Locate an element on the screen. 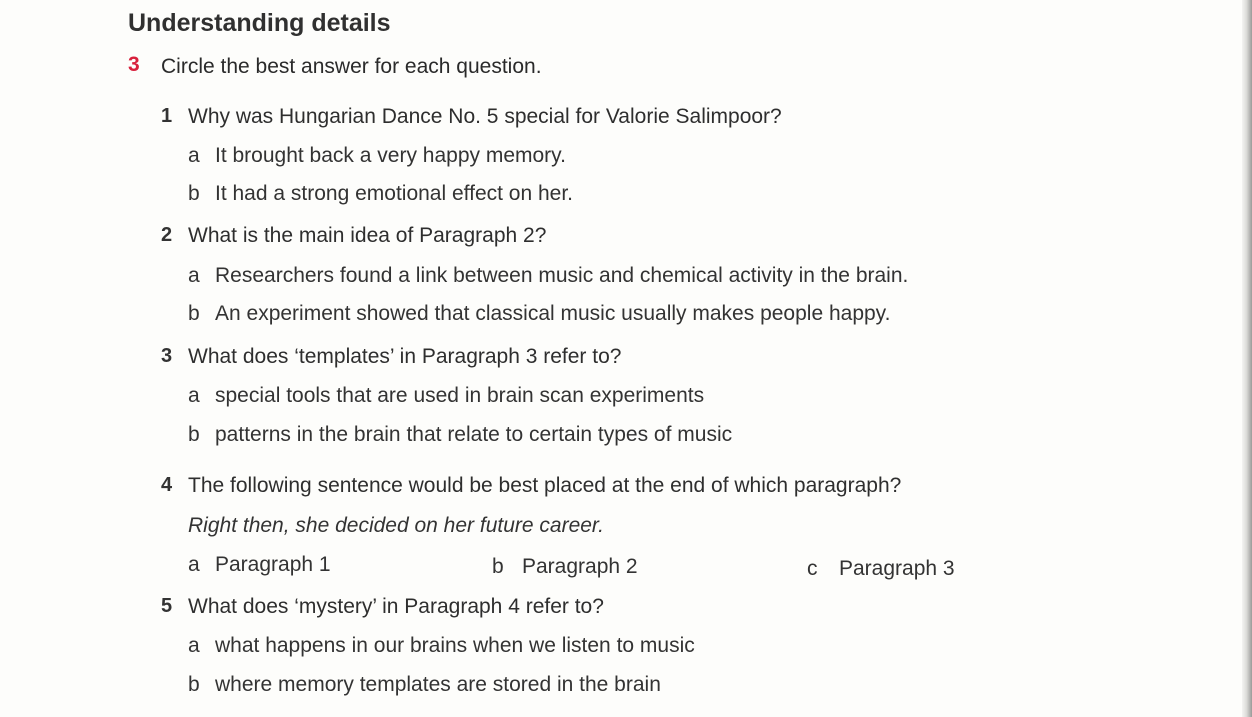 The width and height of the screenshot is (1252, 717). question-4-option-a-letter: a is located at coordinates (194, 564).